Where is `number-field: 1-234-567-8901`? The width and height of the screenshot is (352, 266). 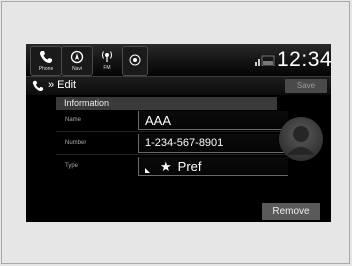
number-field: 1-234-567-8901 is located at coordinates (213, 143).